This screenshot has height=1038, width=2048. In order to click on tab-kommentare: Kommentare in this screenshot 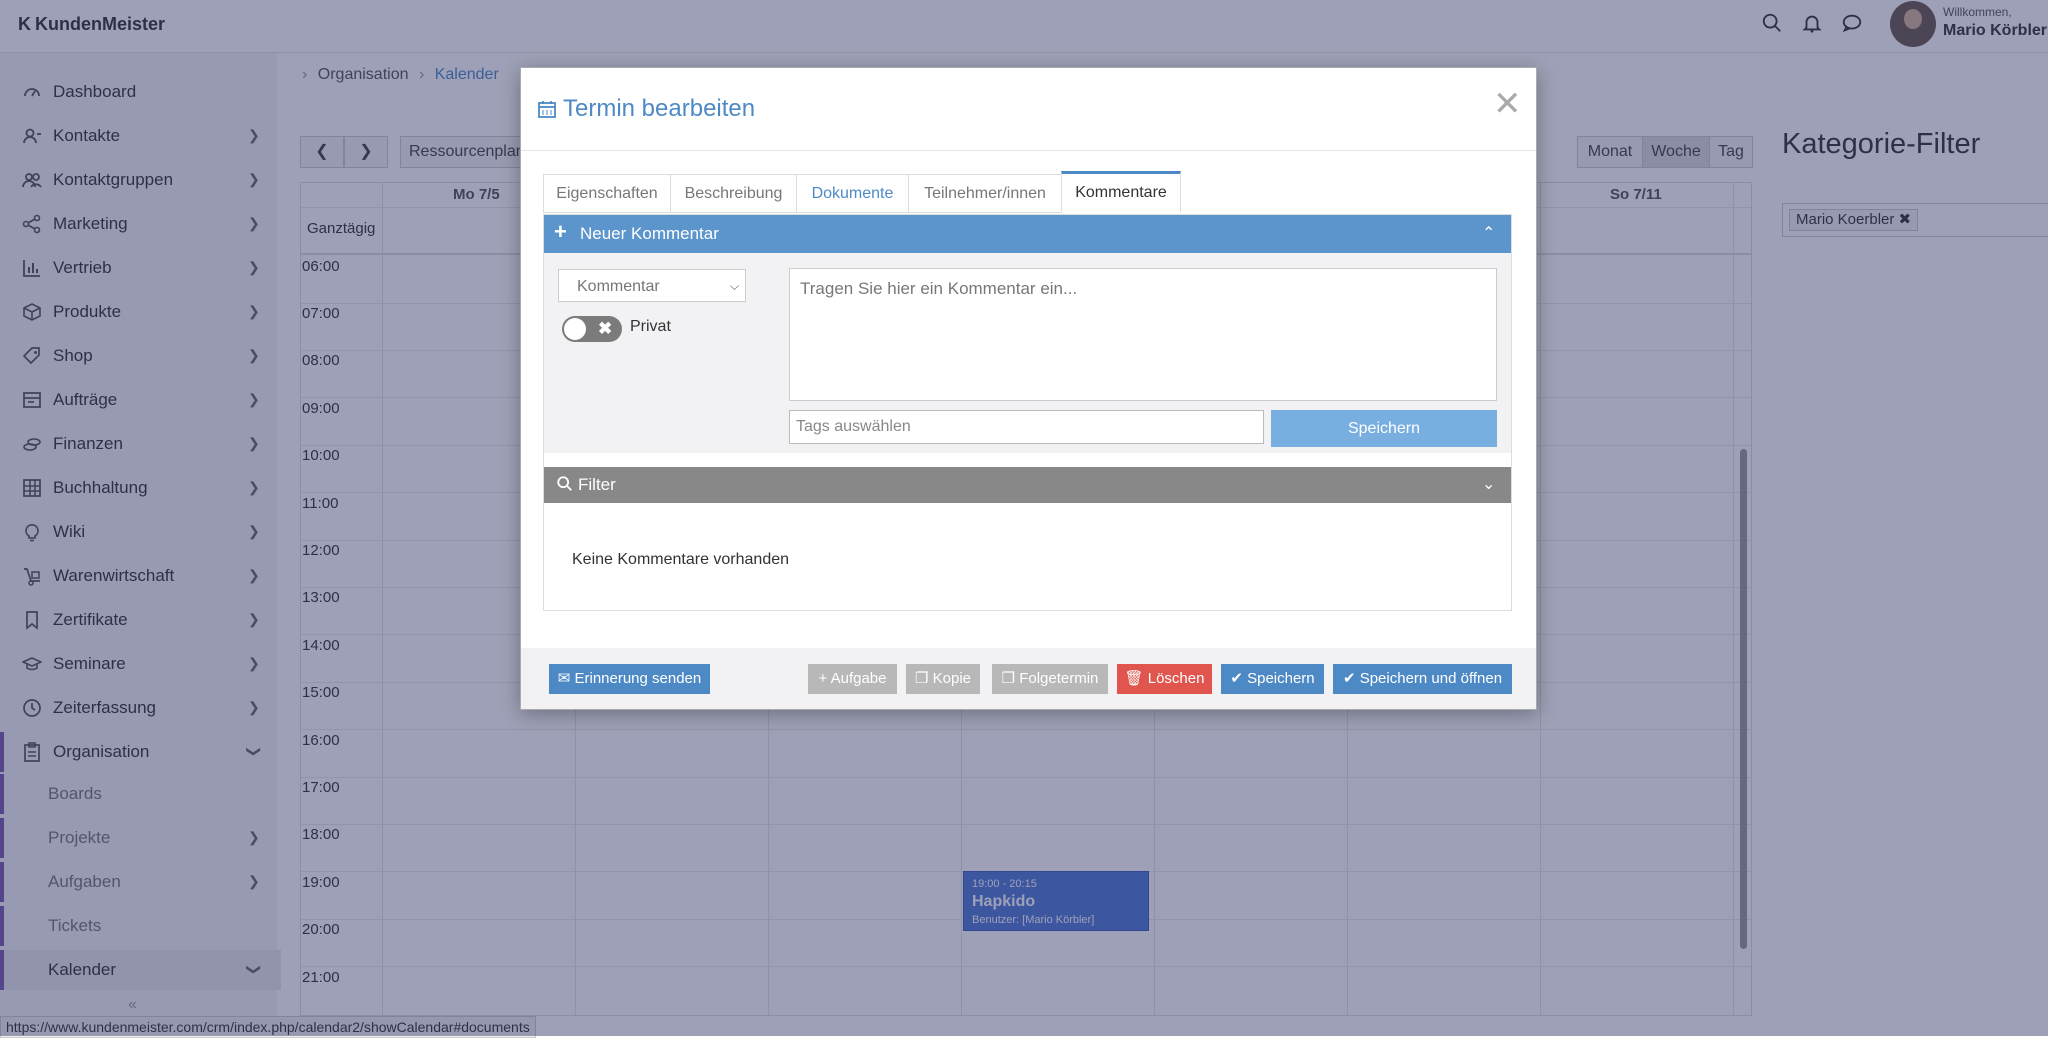, I will do `click(1121, 191)`.